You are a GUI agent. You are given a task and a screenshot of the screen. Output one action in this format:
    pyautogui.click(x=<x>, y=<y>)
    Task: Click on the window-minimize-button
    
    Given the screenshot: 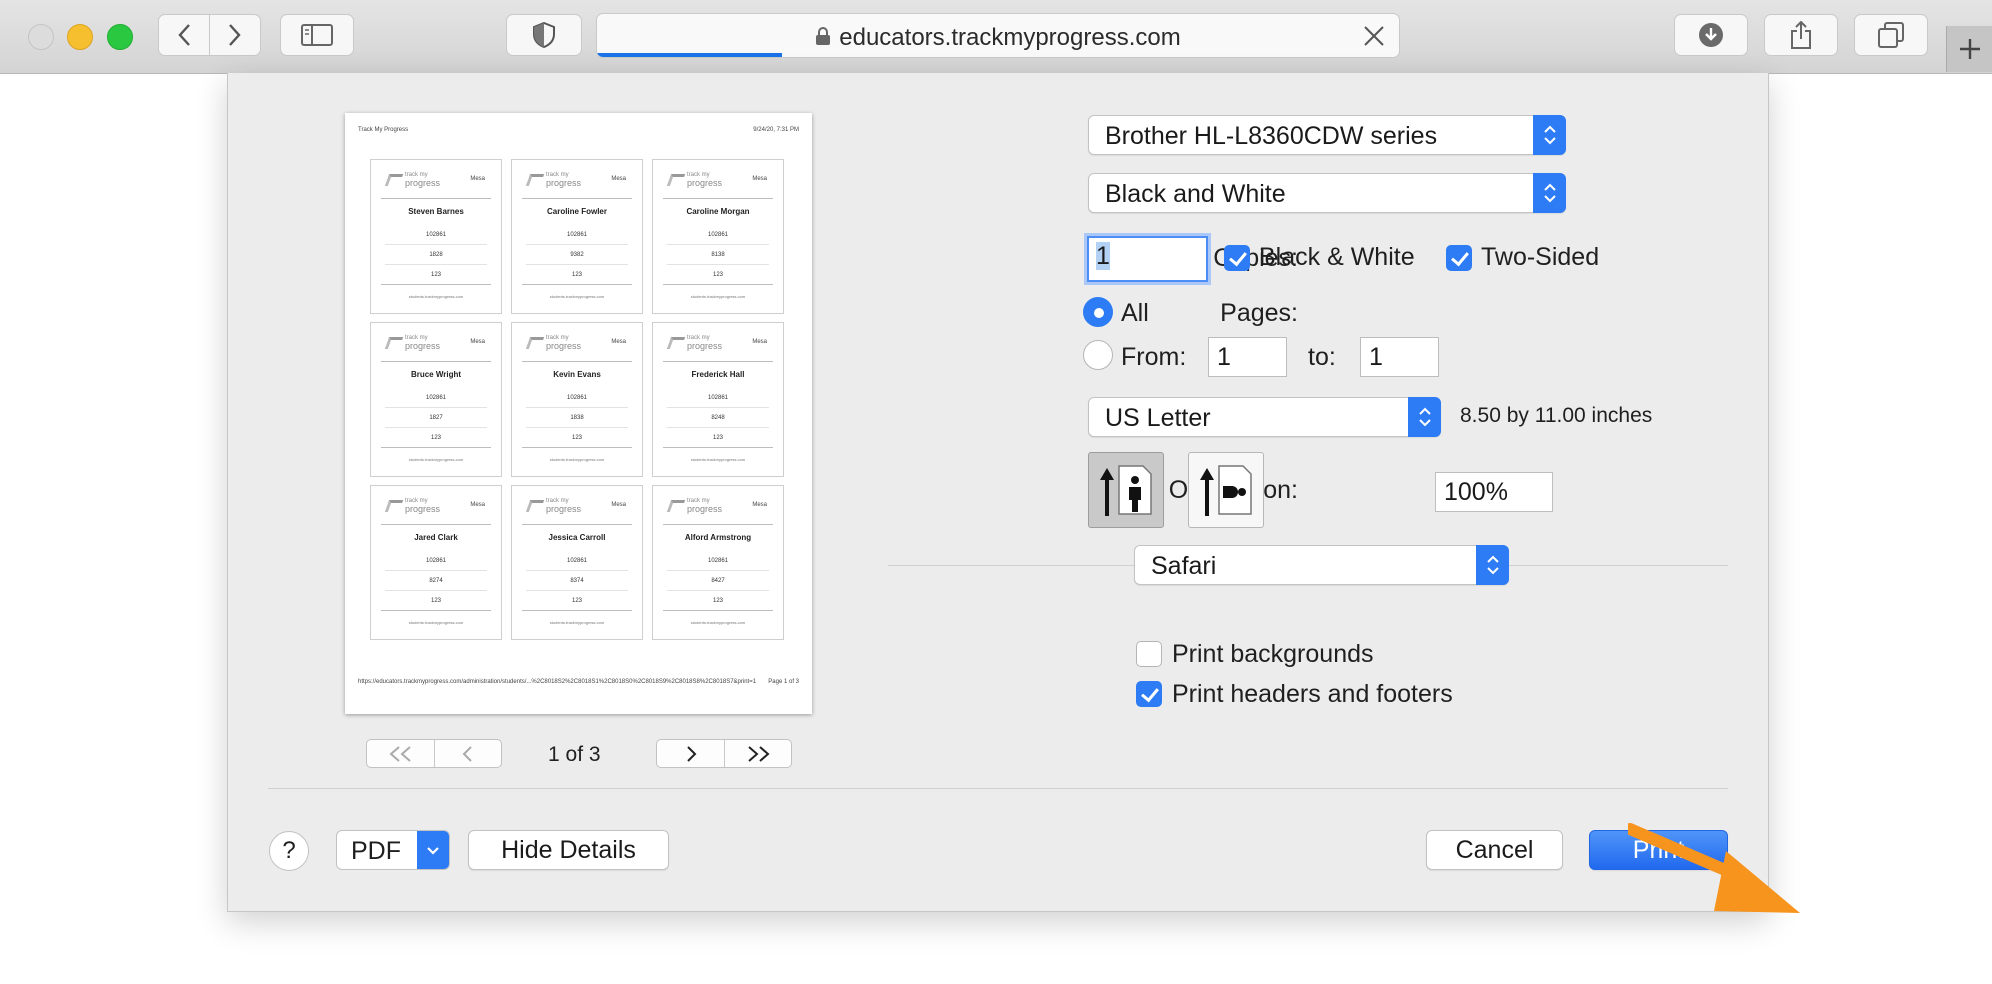 What is the action you would take?
    pyautogui.click(x=80, y=37)
    